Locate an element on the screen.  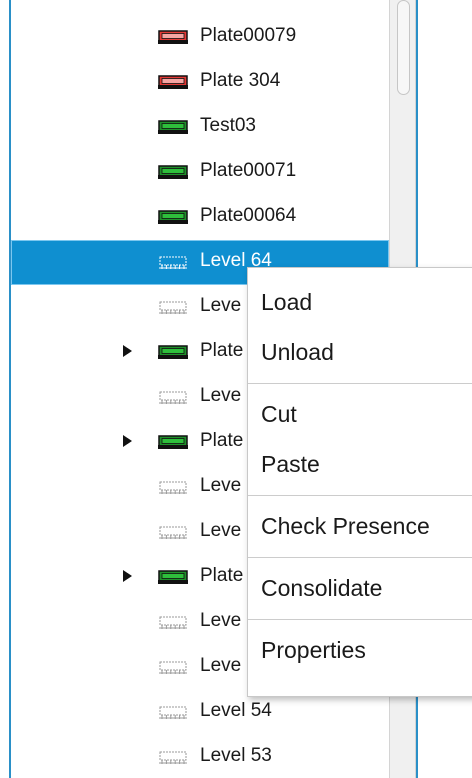
tree-item: Plate 304 is located at coordinates (200, 82).